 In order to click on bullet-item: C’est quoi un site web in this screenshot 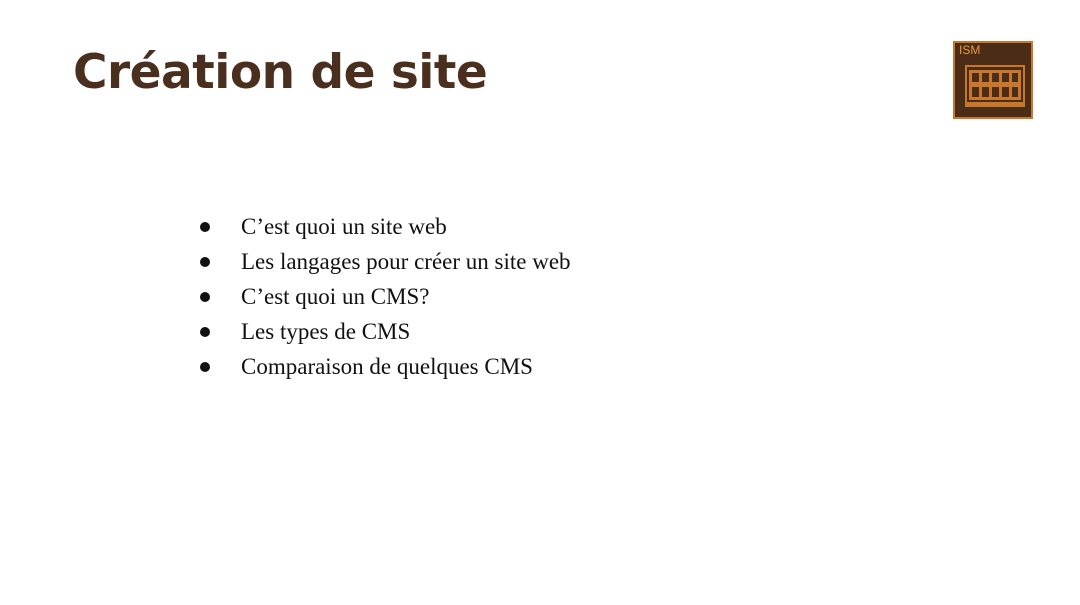, I will do `click(383, 226)`.